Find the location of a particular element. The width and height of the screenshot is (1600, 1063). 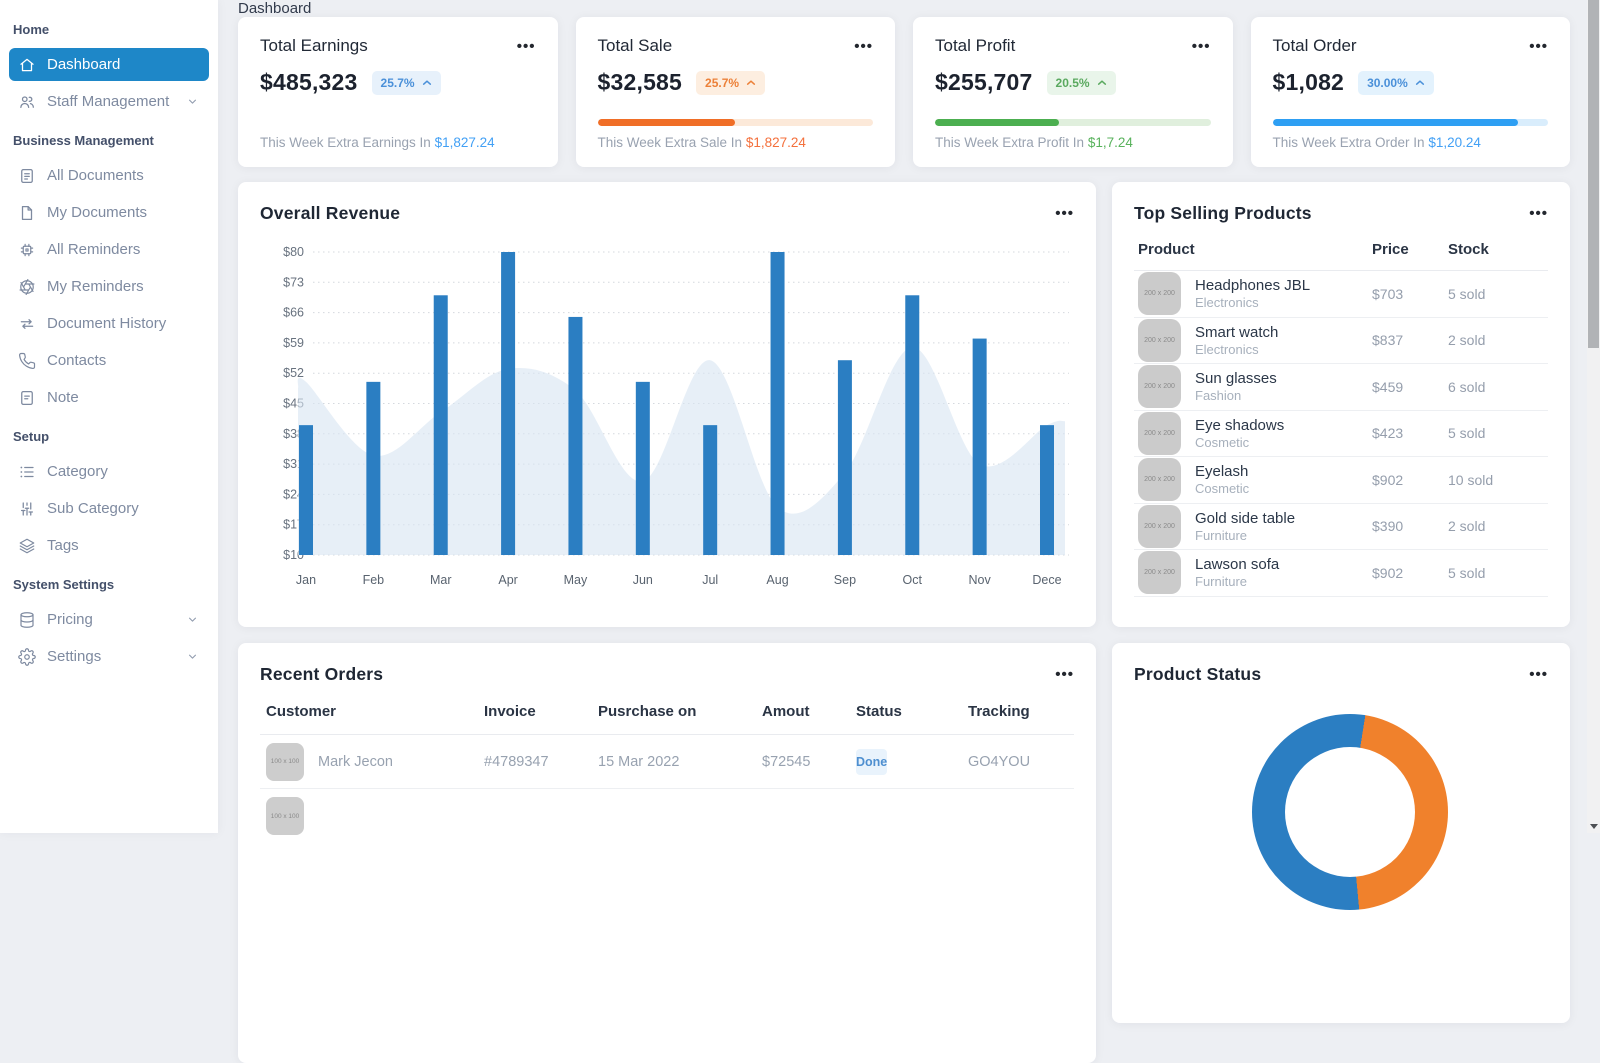

sidebar-item-label: All Reminders is located at coordinates (94, 249).